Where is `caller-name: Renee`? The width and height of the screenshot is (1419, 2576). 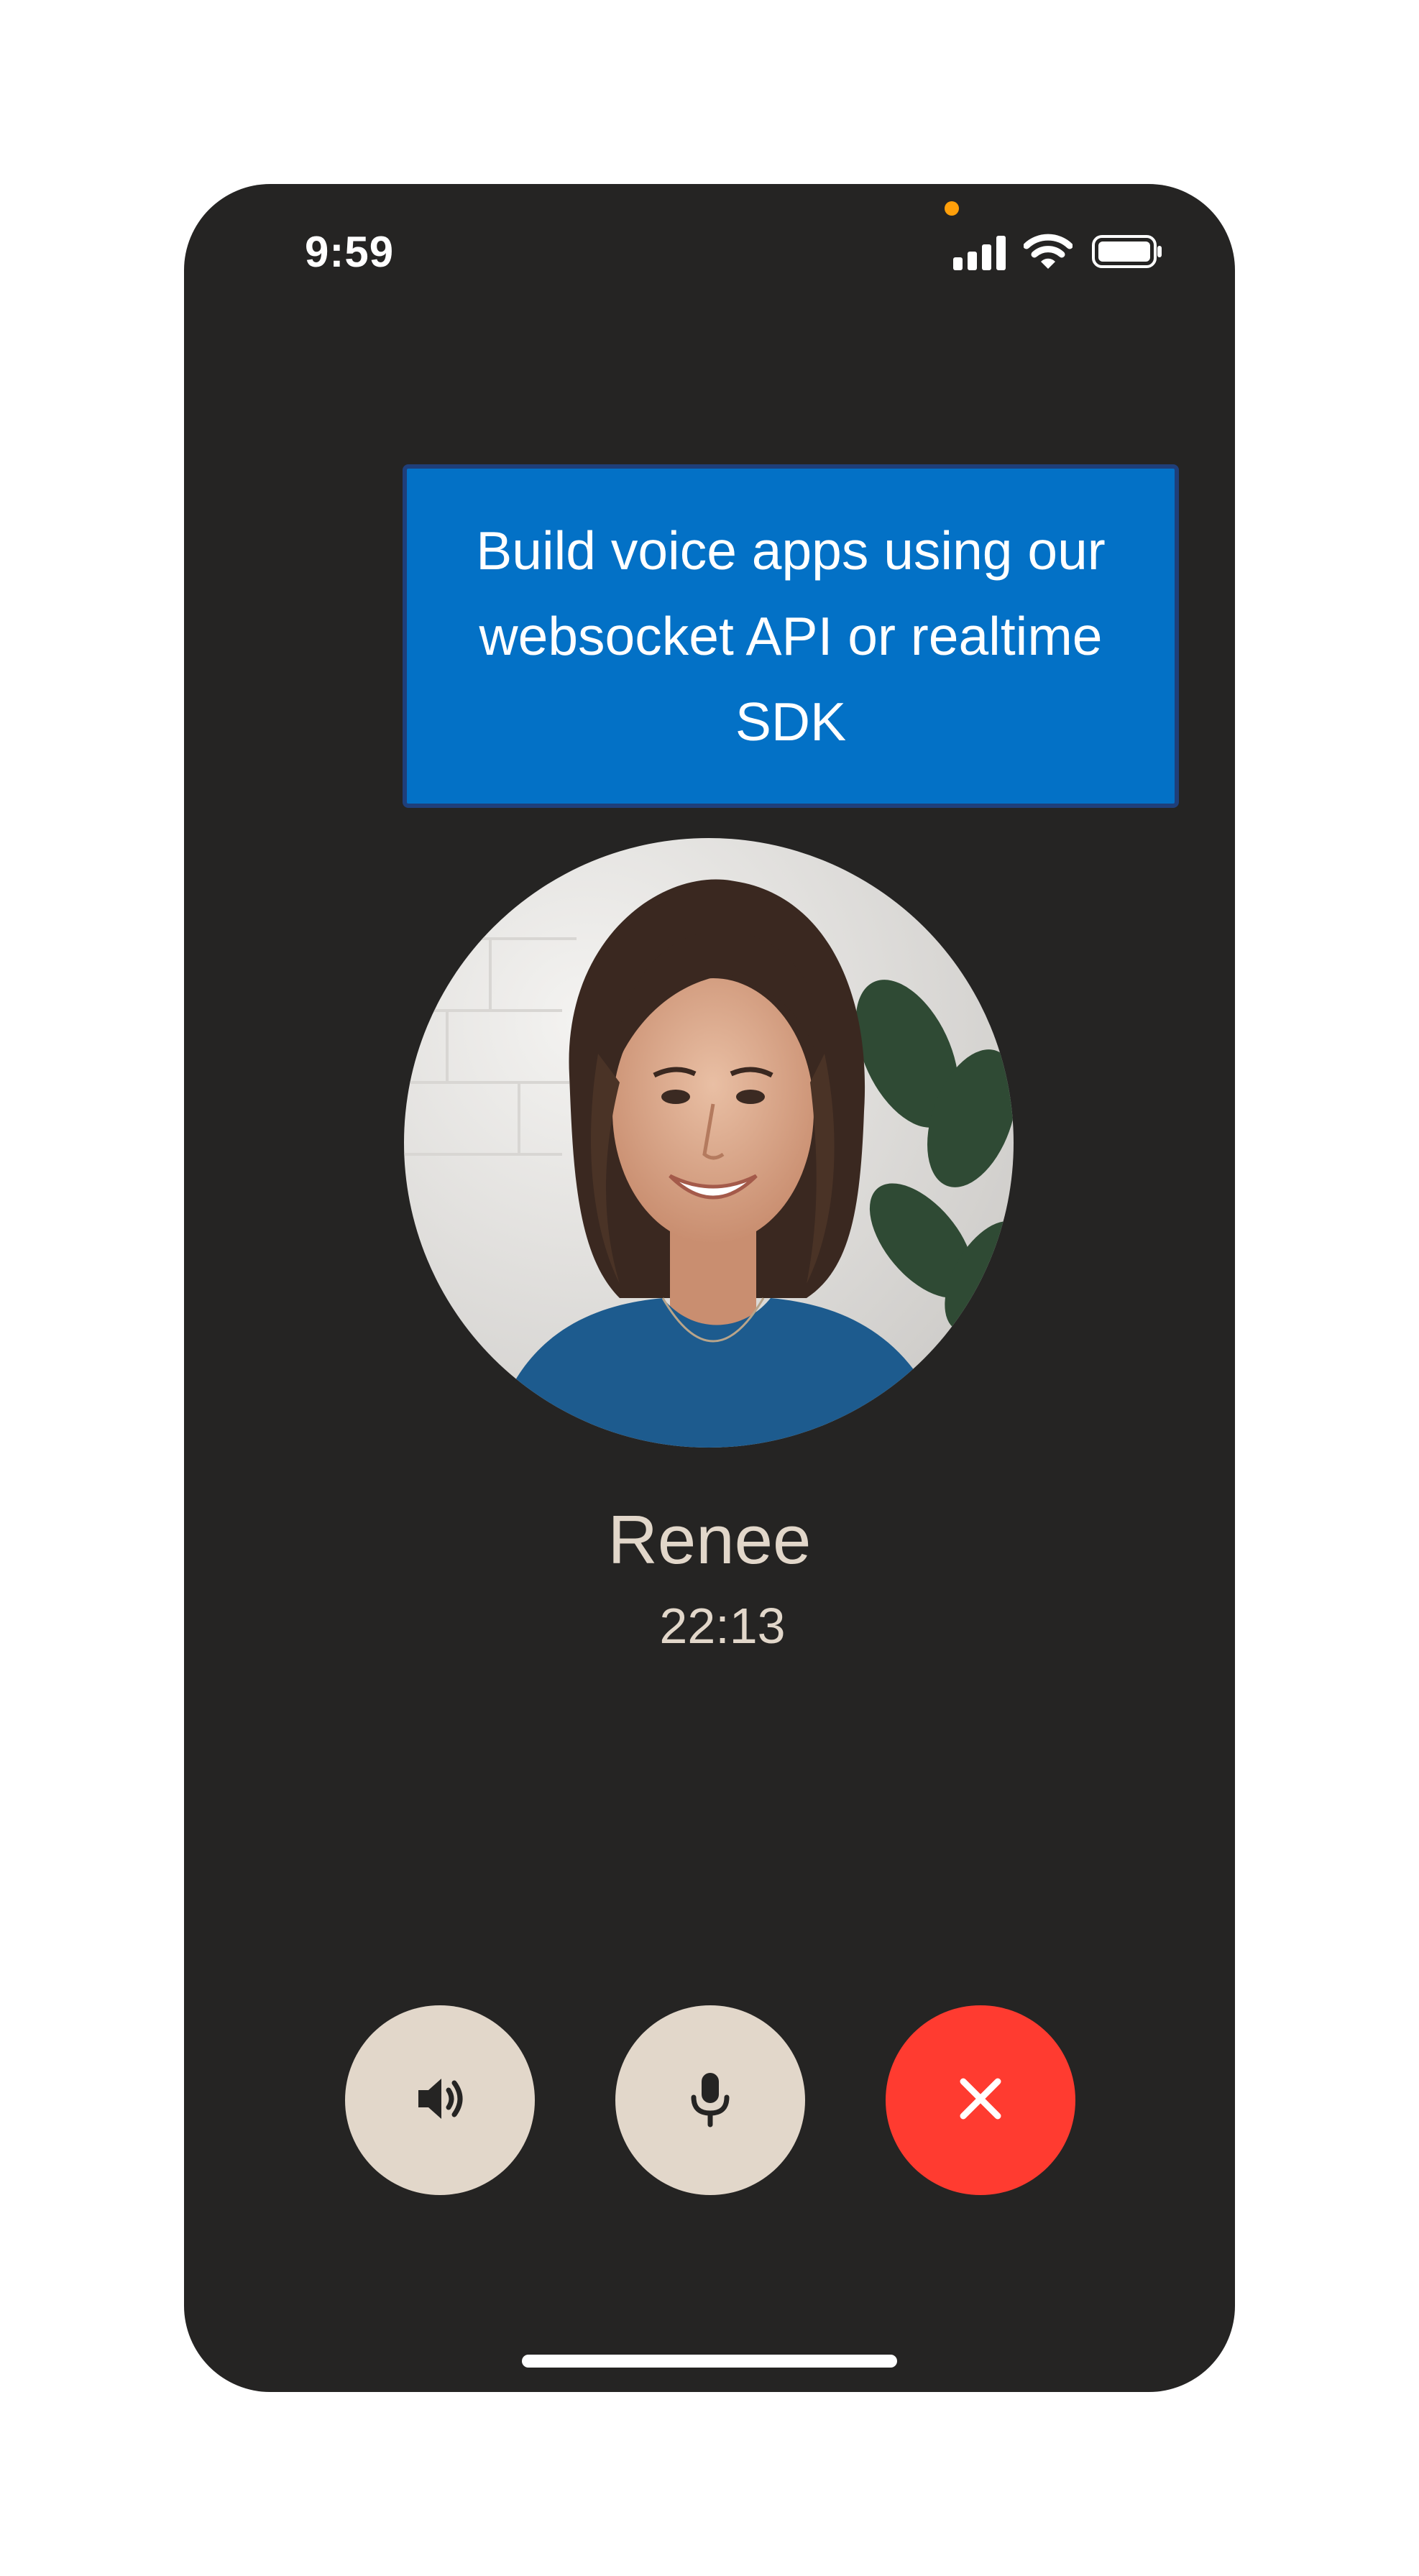
caller-name: Renee is located at coordinates (709, 1539).